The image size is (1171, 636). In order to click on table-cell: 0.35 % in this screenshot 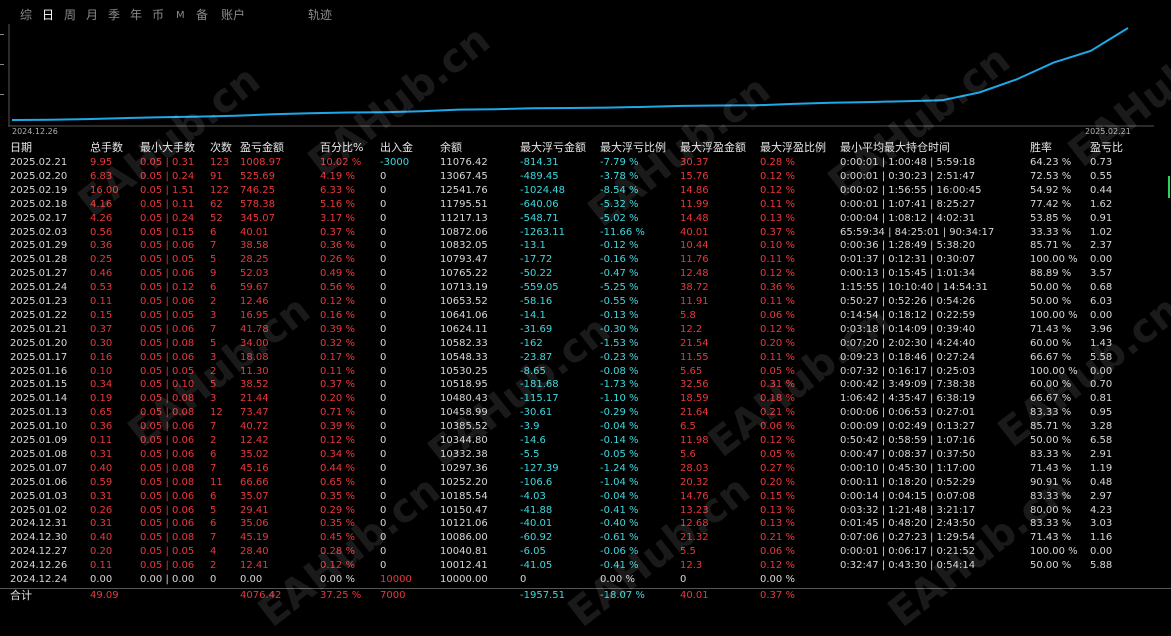, I will do `click(337, 496)`.